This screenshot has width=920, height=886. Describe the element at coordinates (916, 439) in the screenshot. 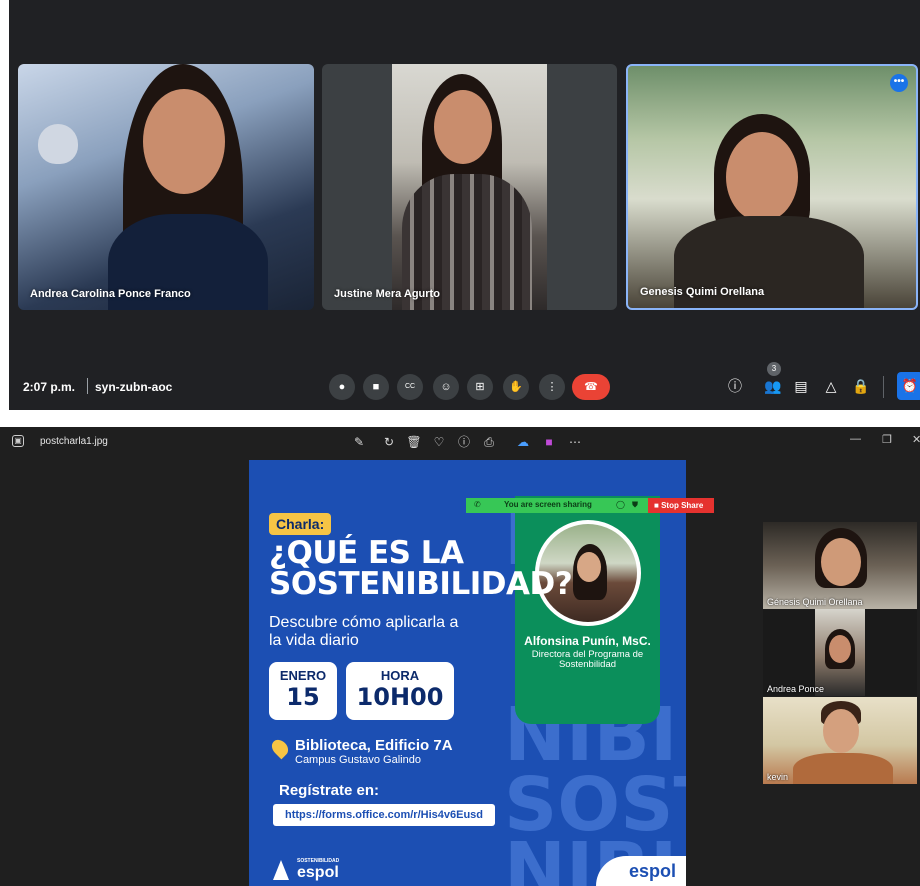

I see `close-icon: ✕` at that location.